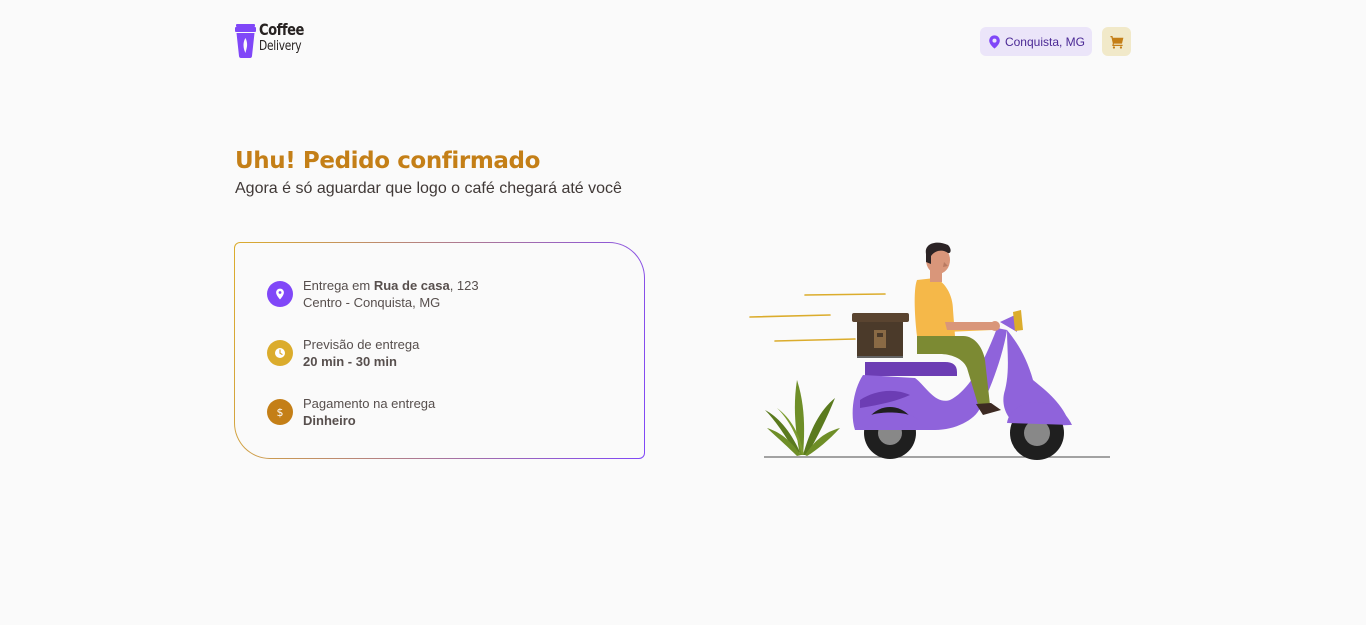 The width and height of the screenshot is (1366, 625). What do you see at coordinates (329, 420) in the screenshot?
I see `payment-value: Dinheiro` at bounding box center [329, 420].